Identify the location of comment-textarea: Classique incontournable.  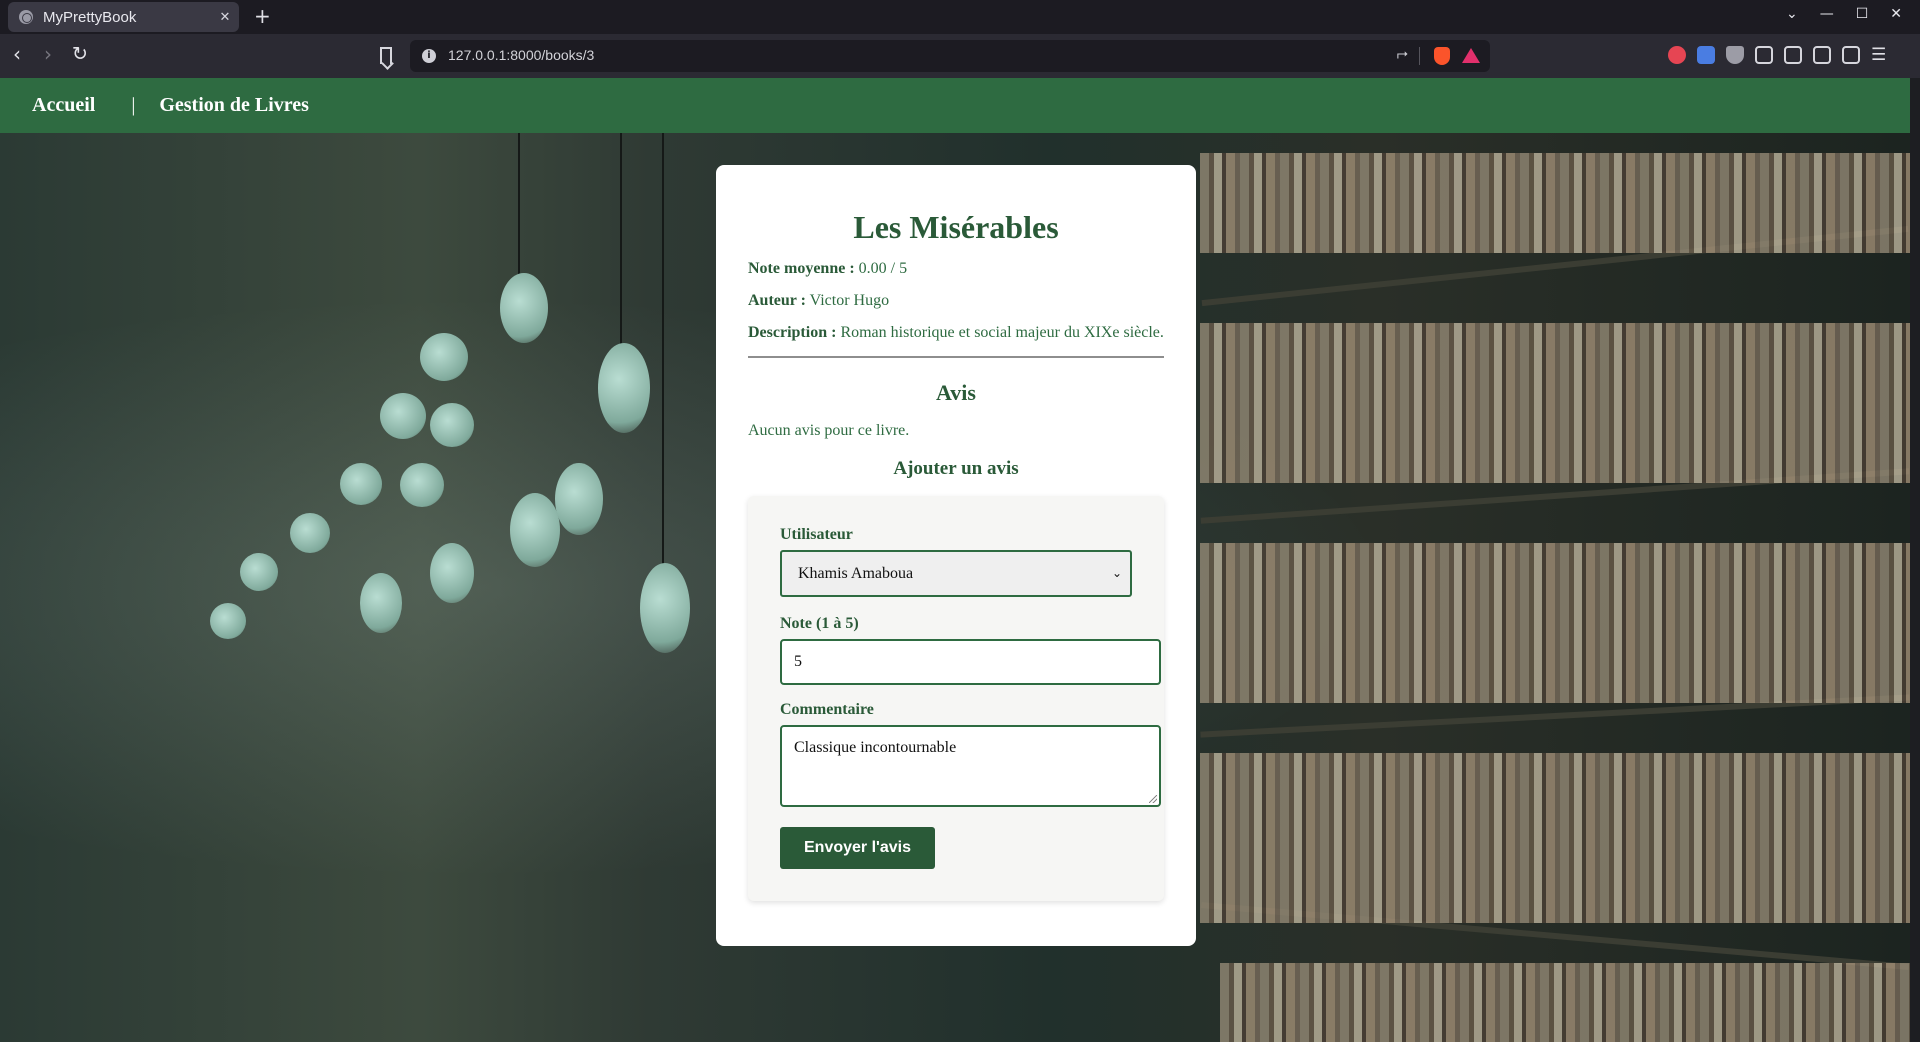
(970, 766).